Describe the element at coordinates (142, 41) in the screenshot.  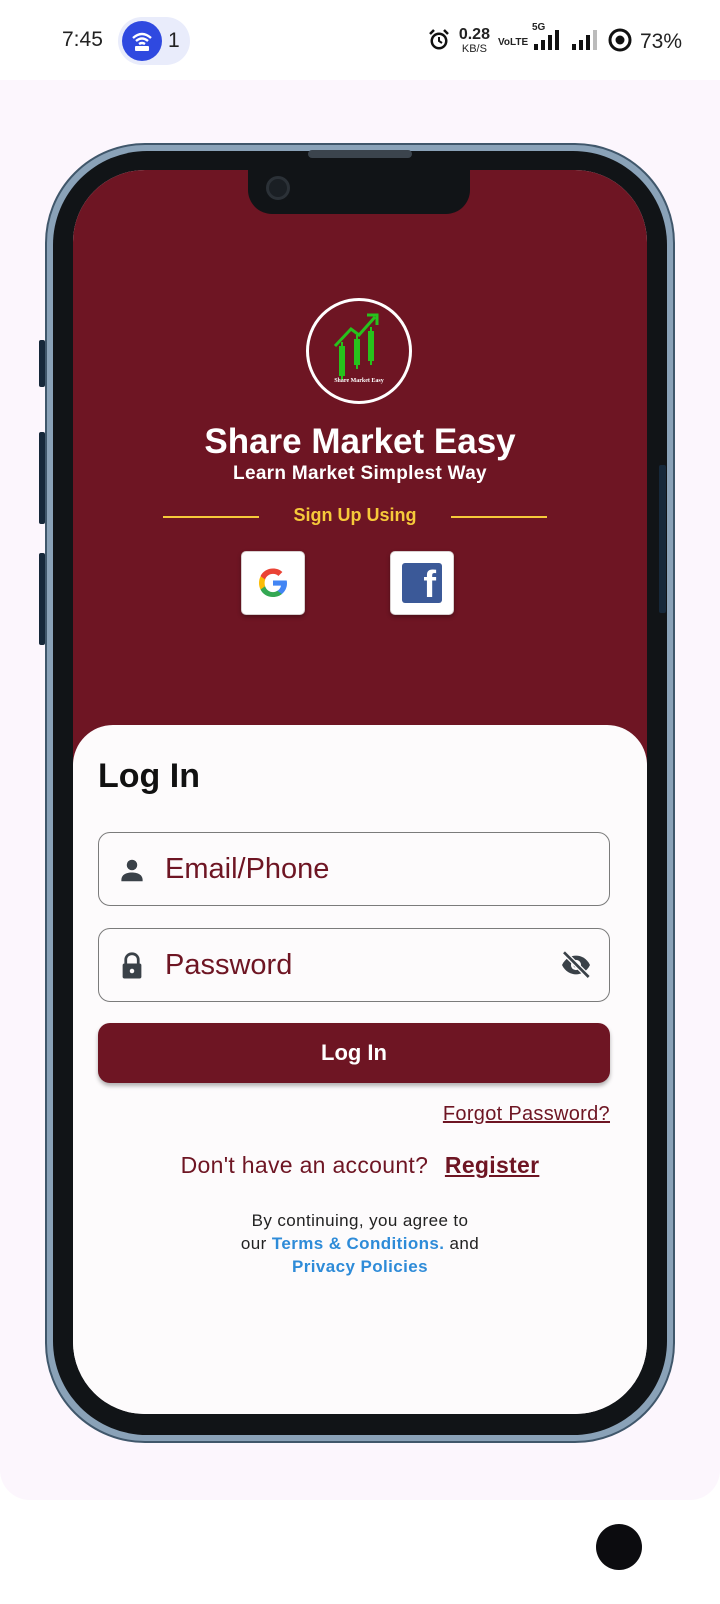
I see `wifi-hotspot-icon` at that location.